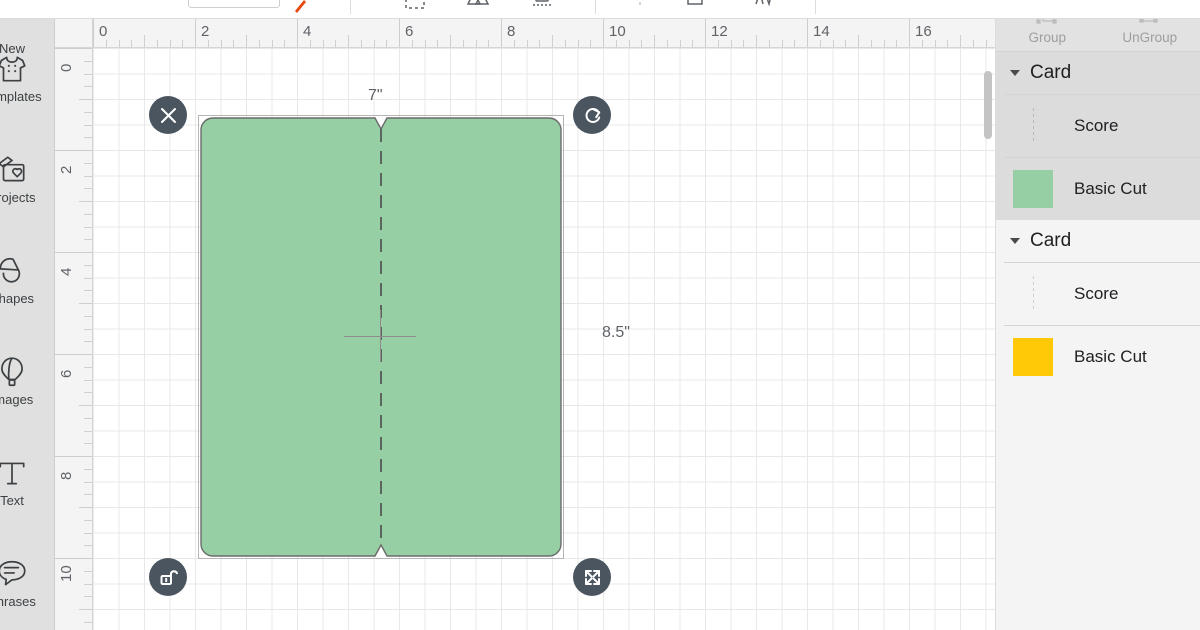 This screenshot has height=630, width=1200. What do you see at coordinates (234, 4) in the screenshot?
I see `linetype-field` at bounding box center [234, 4].